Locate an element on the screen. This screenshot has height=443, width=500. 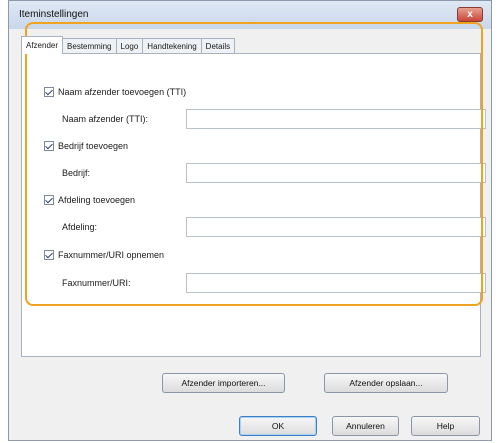
add-department-option: Afdeling toevoegen is located at coordinates (89, 200).